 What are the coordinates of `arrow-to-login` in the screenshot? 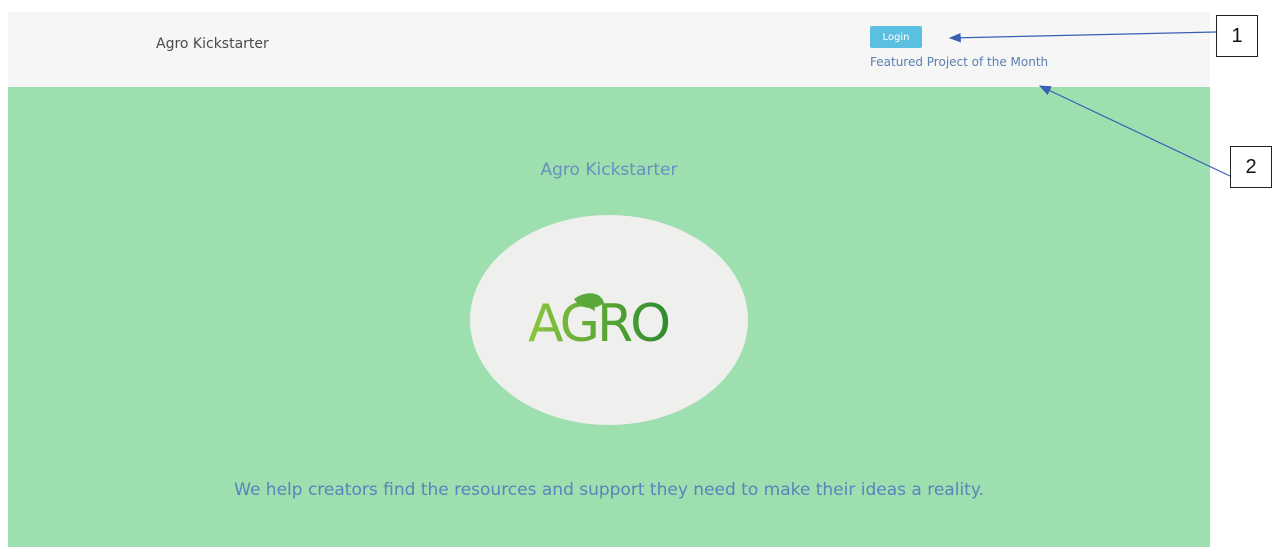 It's located at (1082, 37).